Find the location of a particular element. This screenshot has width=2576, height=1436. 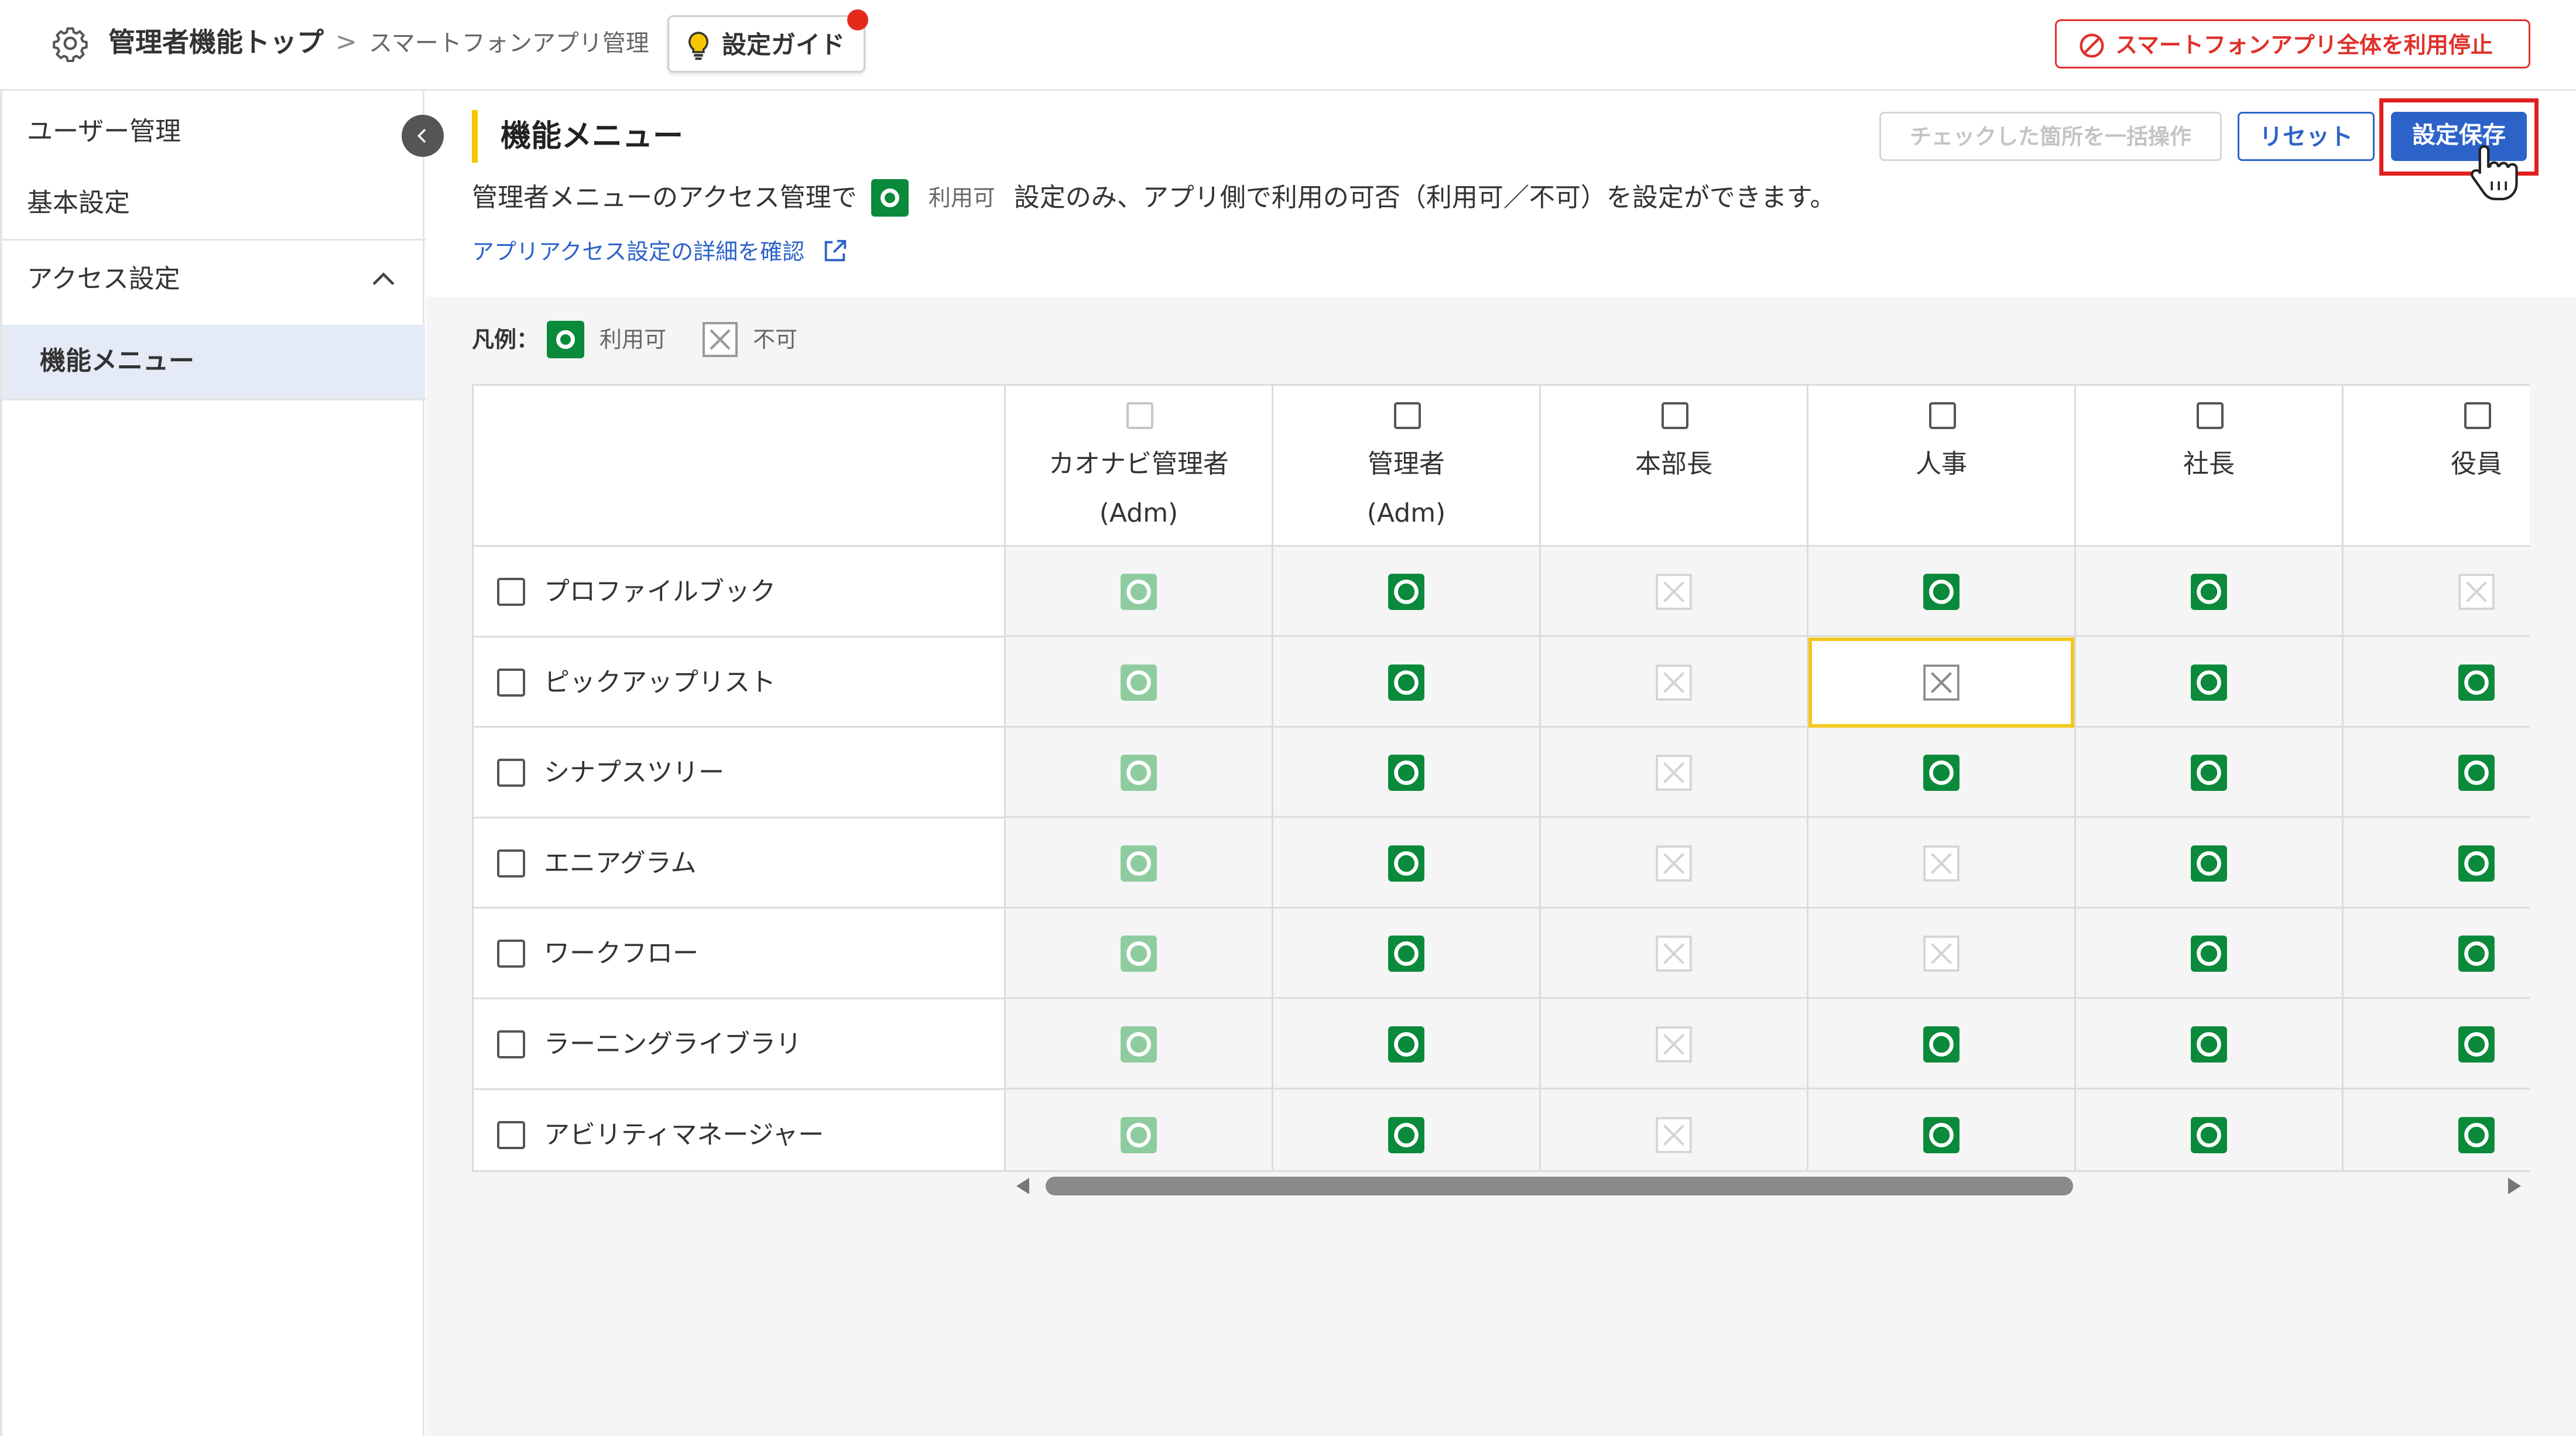

description-badge-label: 利用可 is located at coordinates (961, 198).